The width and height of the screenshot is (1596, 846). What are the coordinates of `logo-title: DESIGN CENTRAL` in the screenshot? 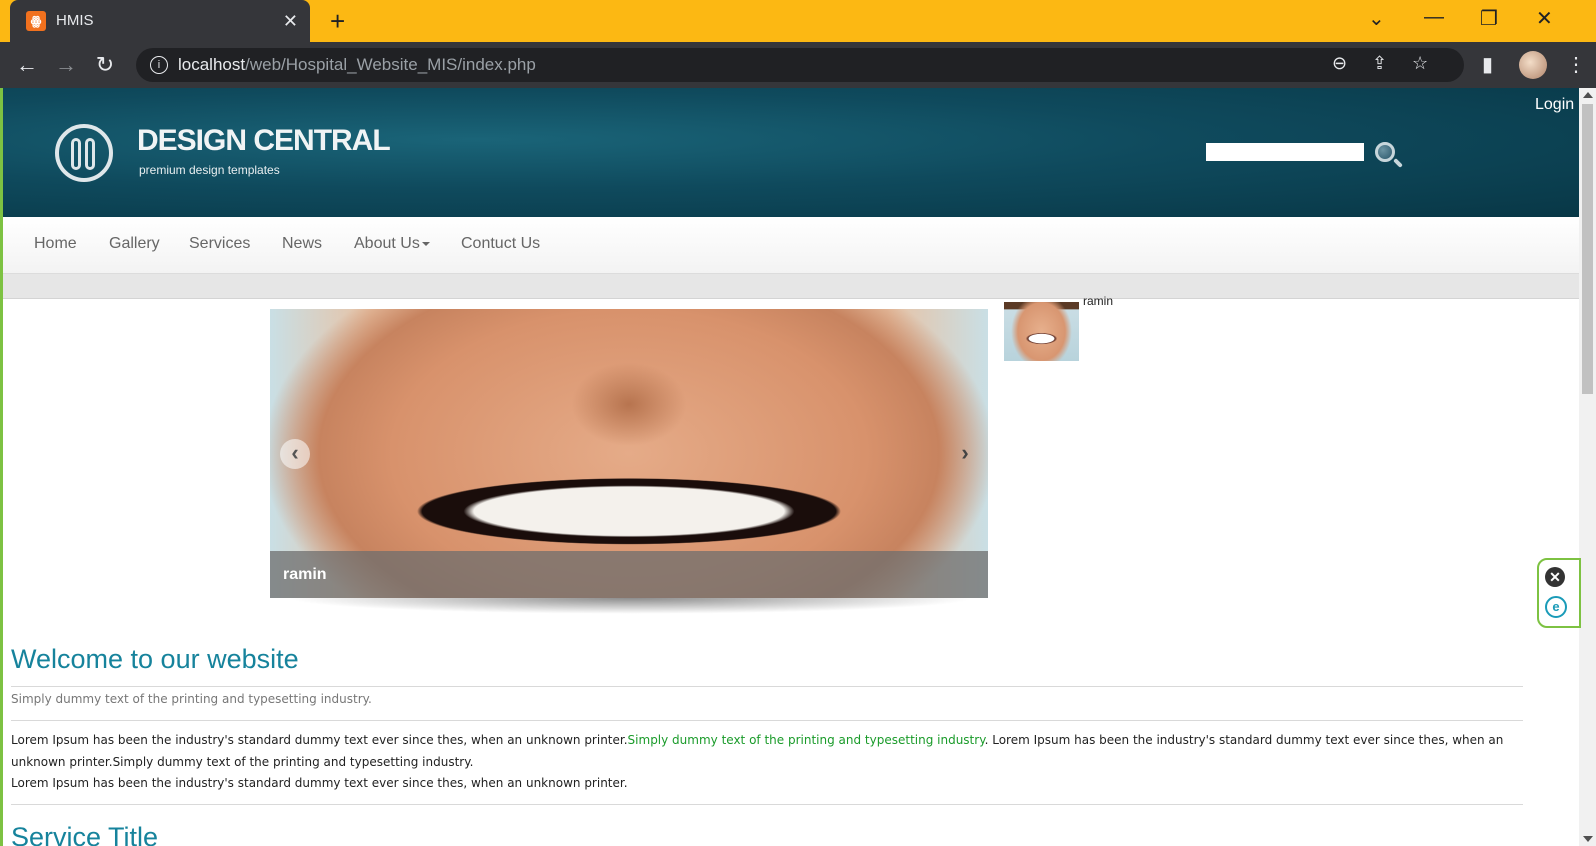 It's located at (264, 141).